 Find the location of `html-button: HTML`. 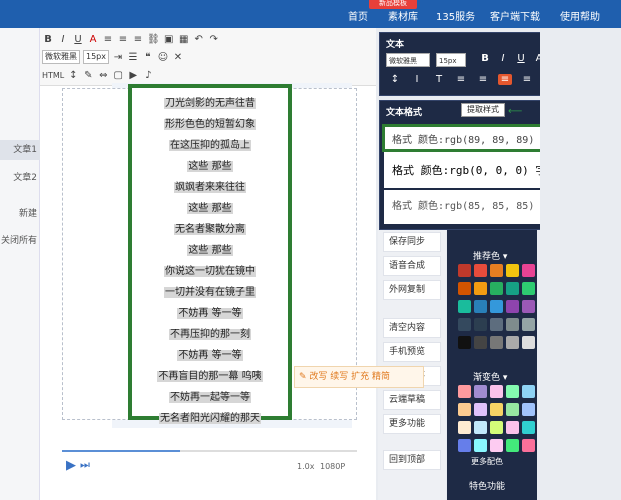

html-button: HTML is located at coordinates (53, 75).